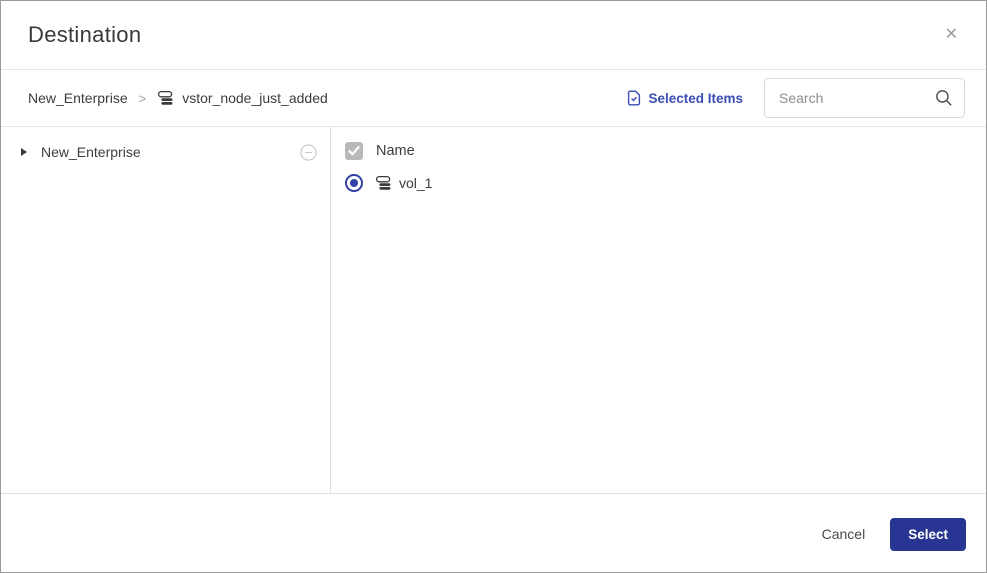  Describe the element at coordinates (255, 98) in the screenshot. I see `breadcrumb-current-label: vstor_node_just_added` at that location.